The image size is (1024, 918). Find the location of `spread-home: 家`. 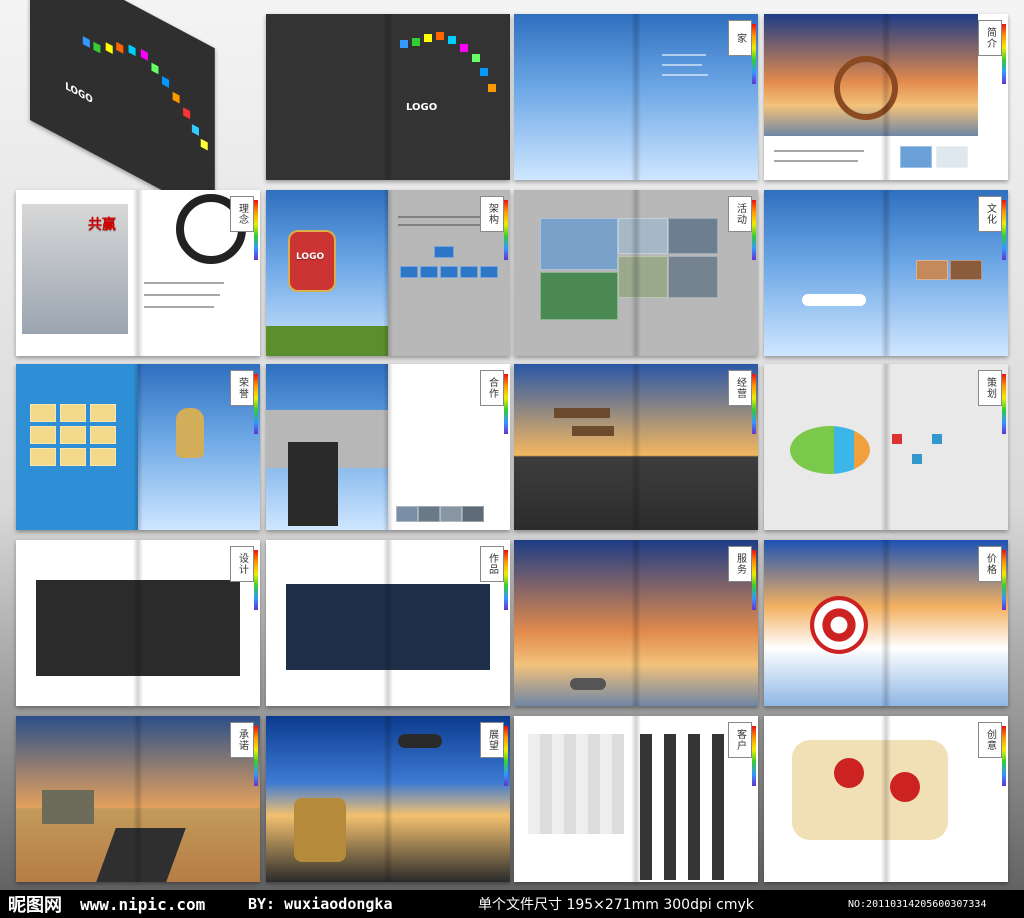

spread-home: 家 is located at coordinates (636, 97).